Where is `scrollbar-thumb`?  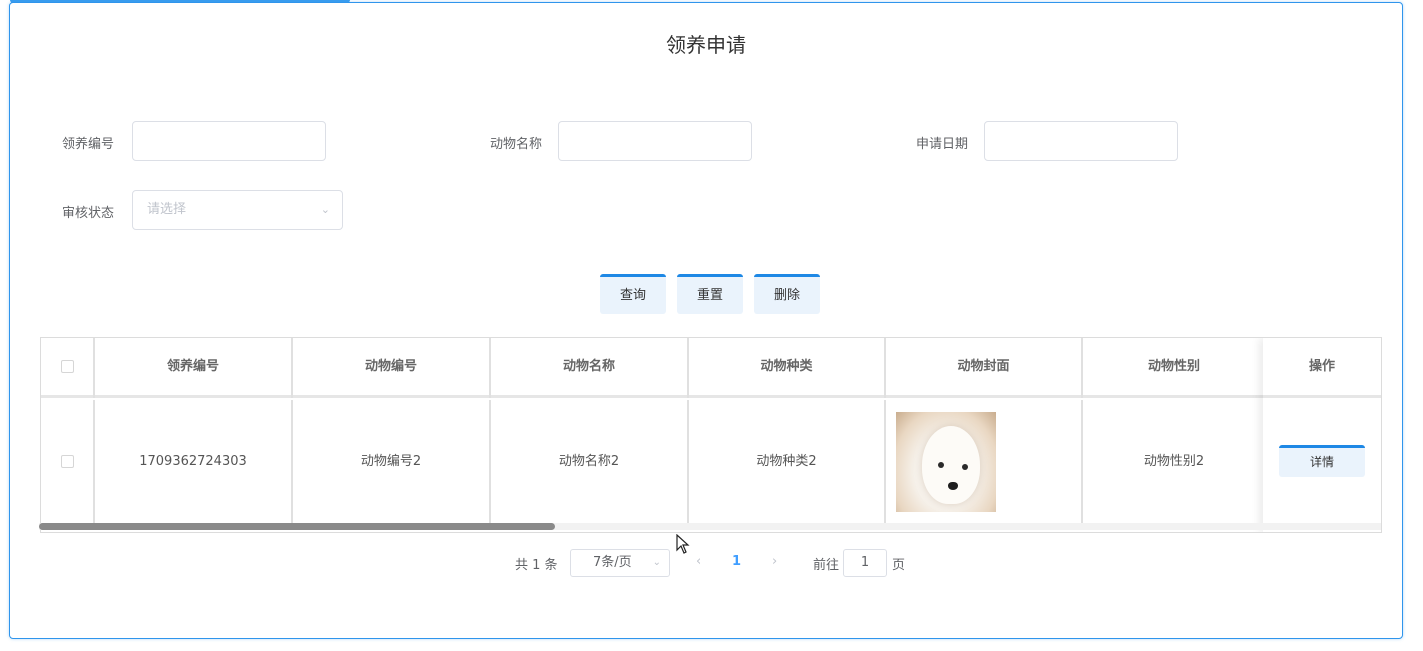
scrollbar-thumb is located at coordinates (297, 526).